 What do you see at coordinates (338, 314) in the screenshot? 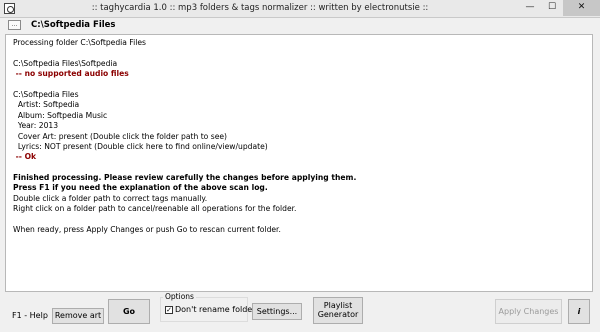
I see `playlist-label-line2: Generator` at bounding box center [338, 314].